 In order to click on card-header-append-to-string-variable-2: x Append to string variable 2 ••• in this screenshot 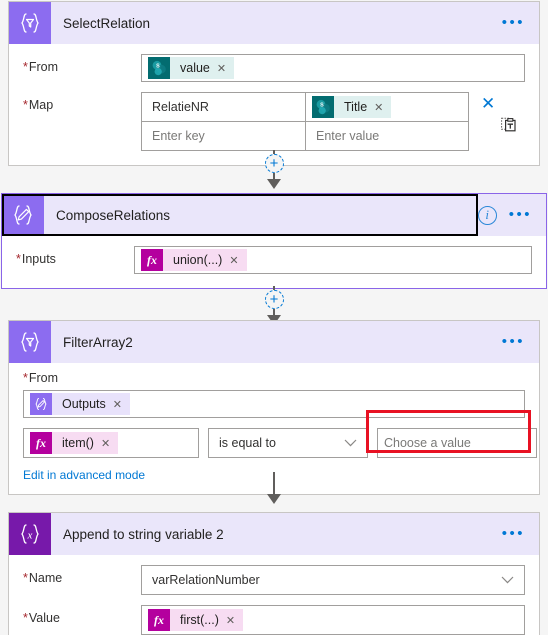, I will do `click(274, 534)`.